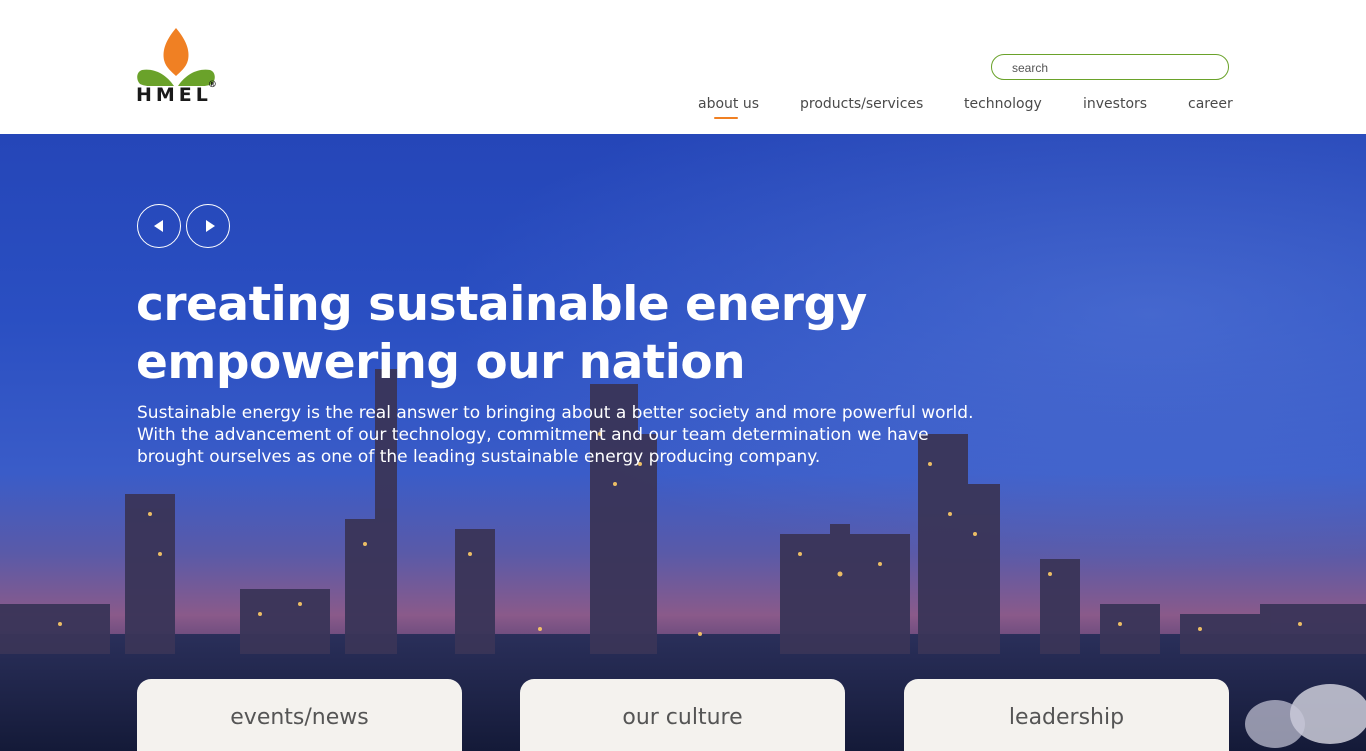 The height and width of the screenshot is (751, 1366). What do you see at coordinates (299, 717) in the screenshot?
I see `card-label: events/news` at bounding box center [299, 717].